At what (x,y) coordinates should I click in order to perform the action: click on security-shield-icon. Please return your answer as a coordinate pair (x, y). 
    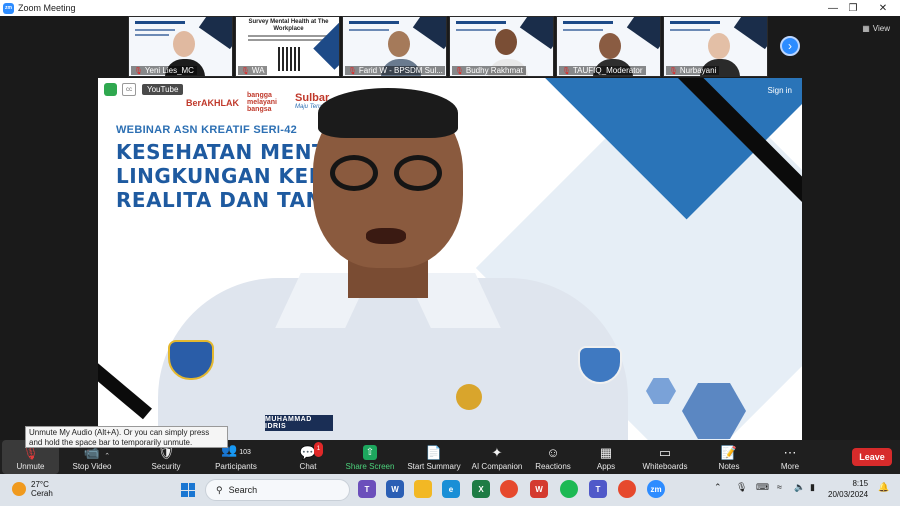
    Looking at the image, I should click on (110, 89).